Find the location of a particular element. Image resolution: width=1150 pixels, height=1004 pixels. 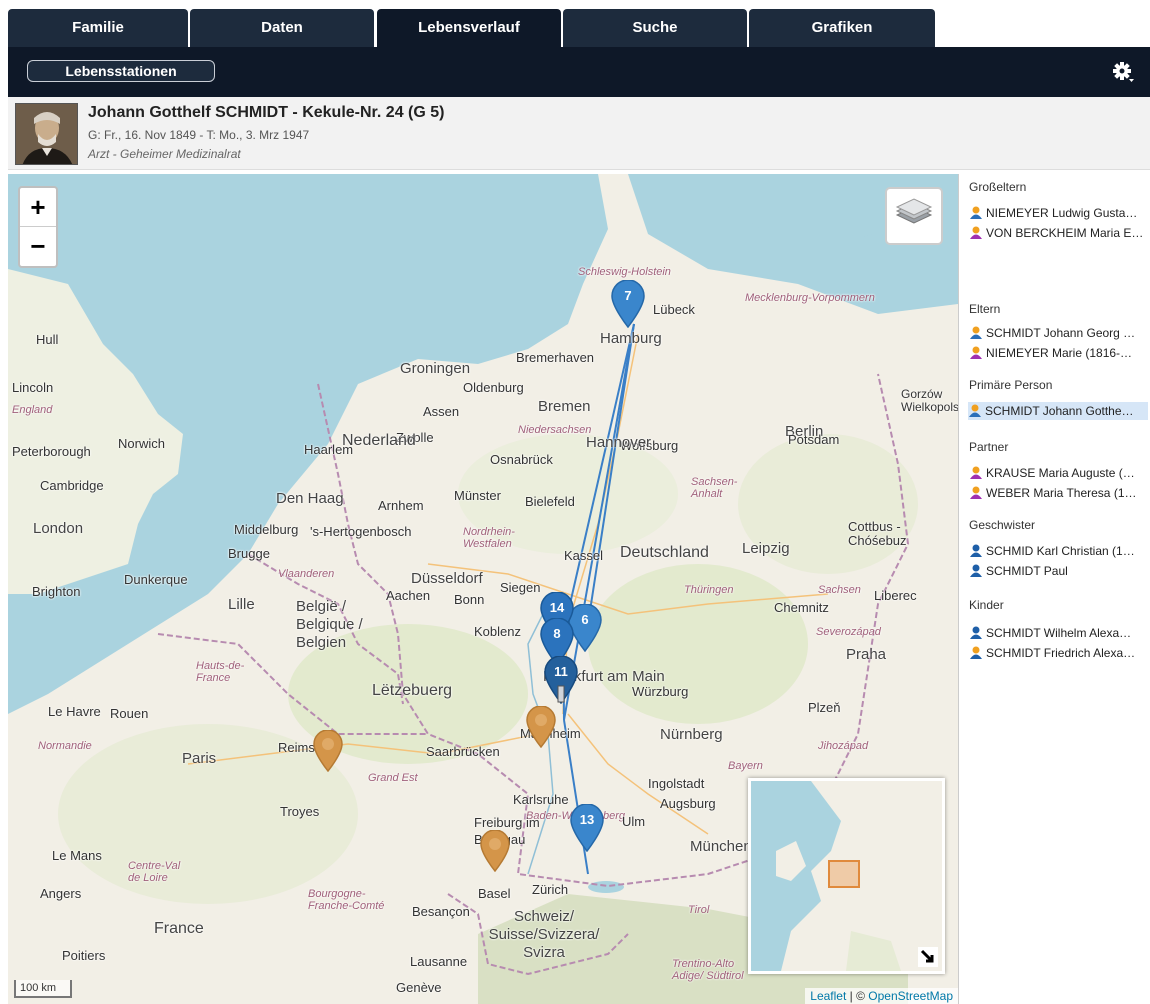

label-mecklenburg: Mecklenburg-Vorpommern is located at coordinates (810, 298).